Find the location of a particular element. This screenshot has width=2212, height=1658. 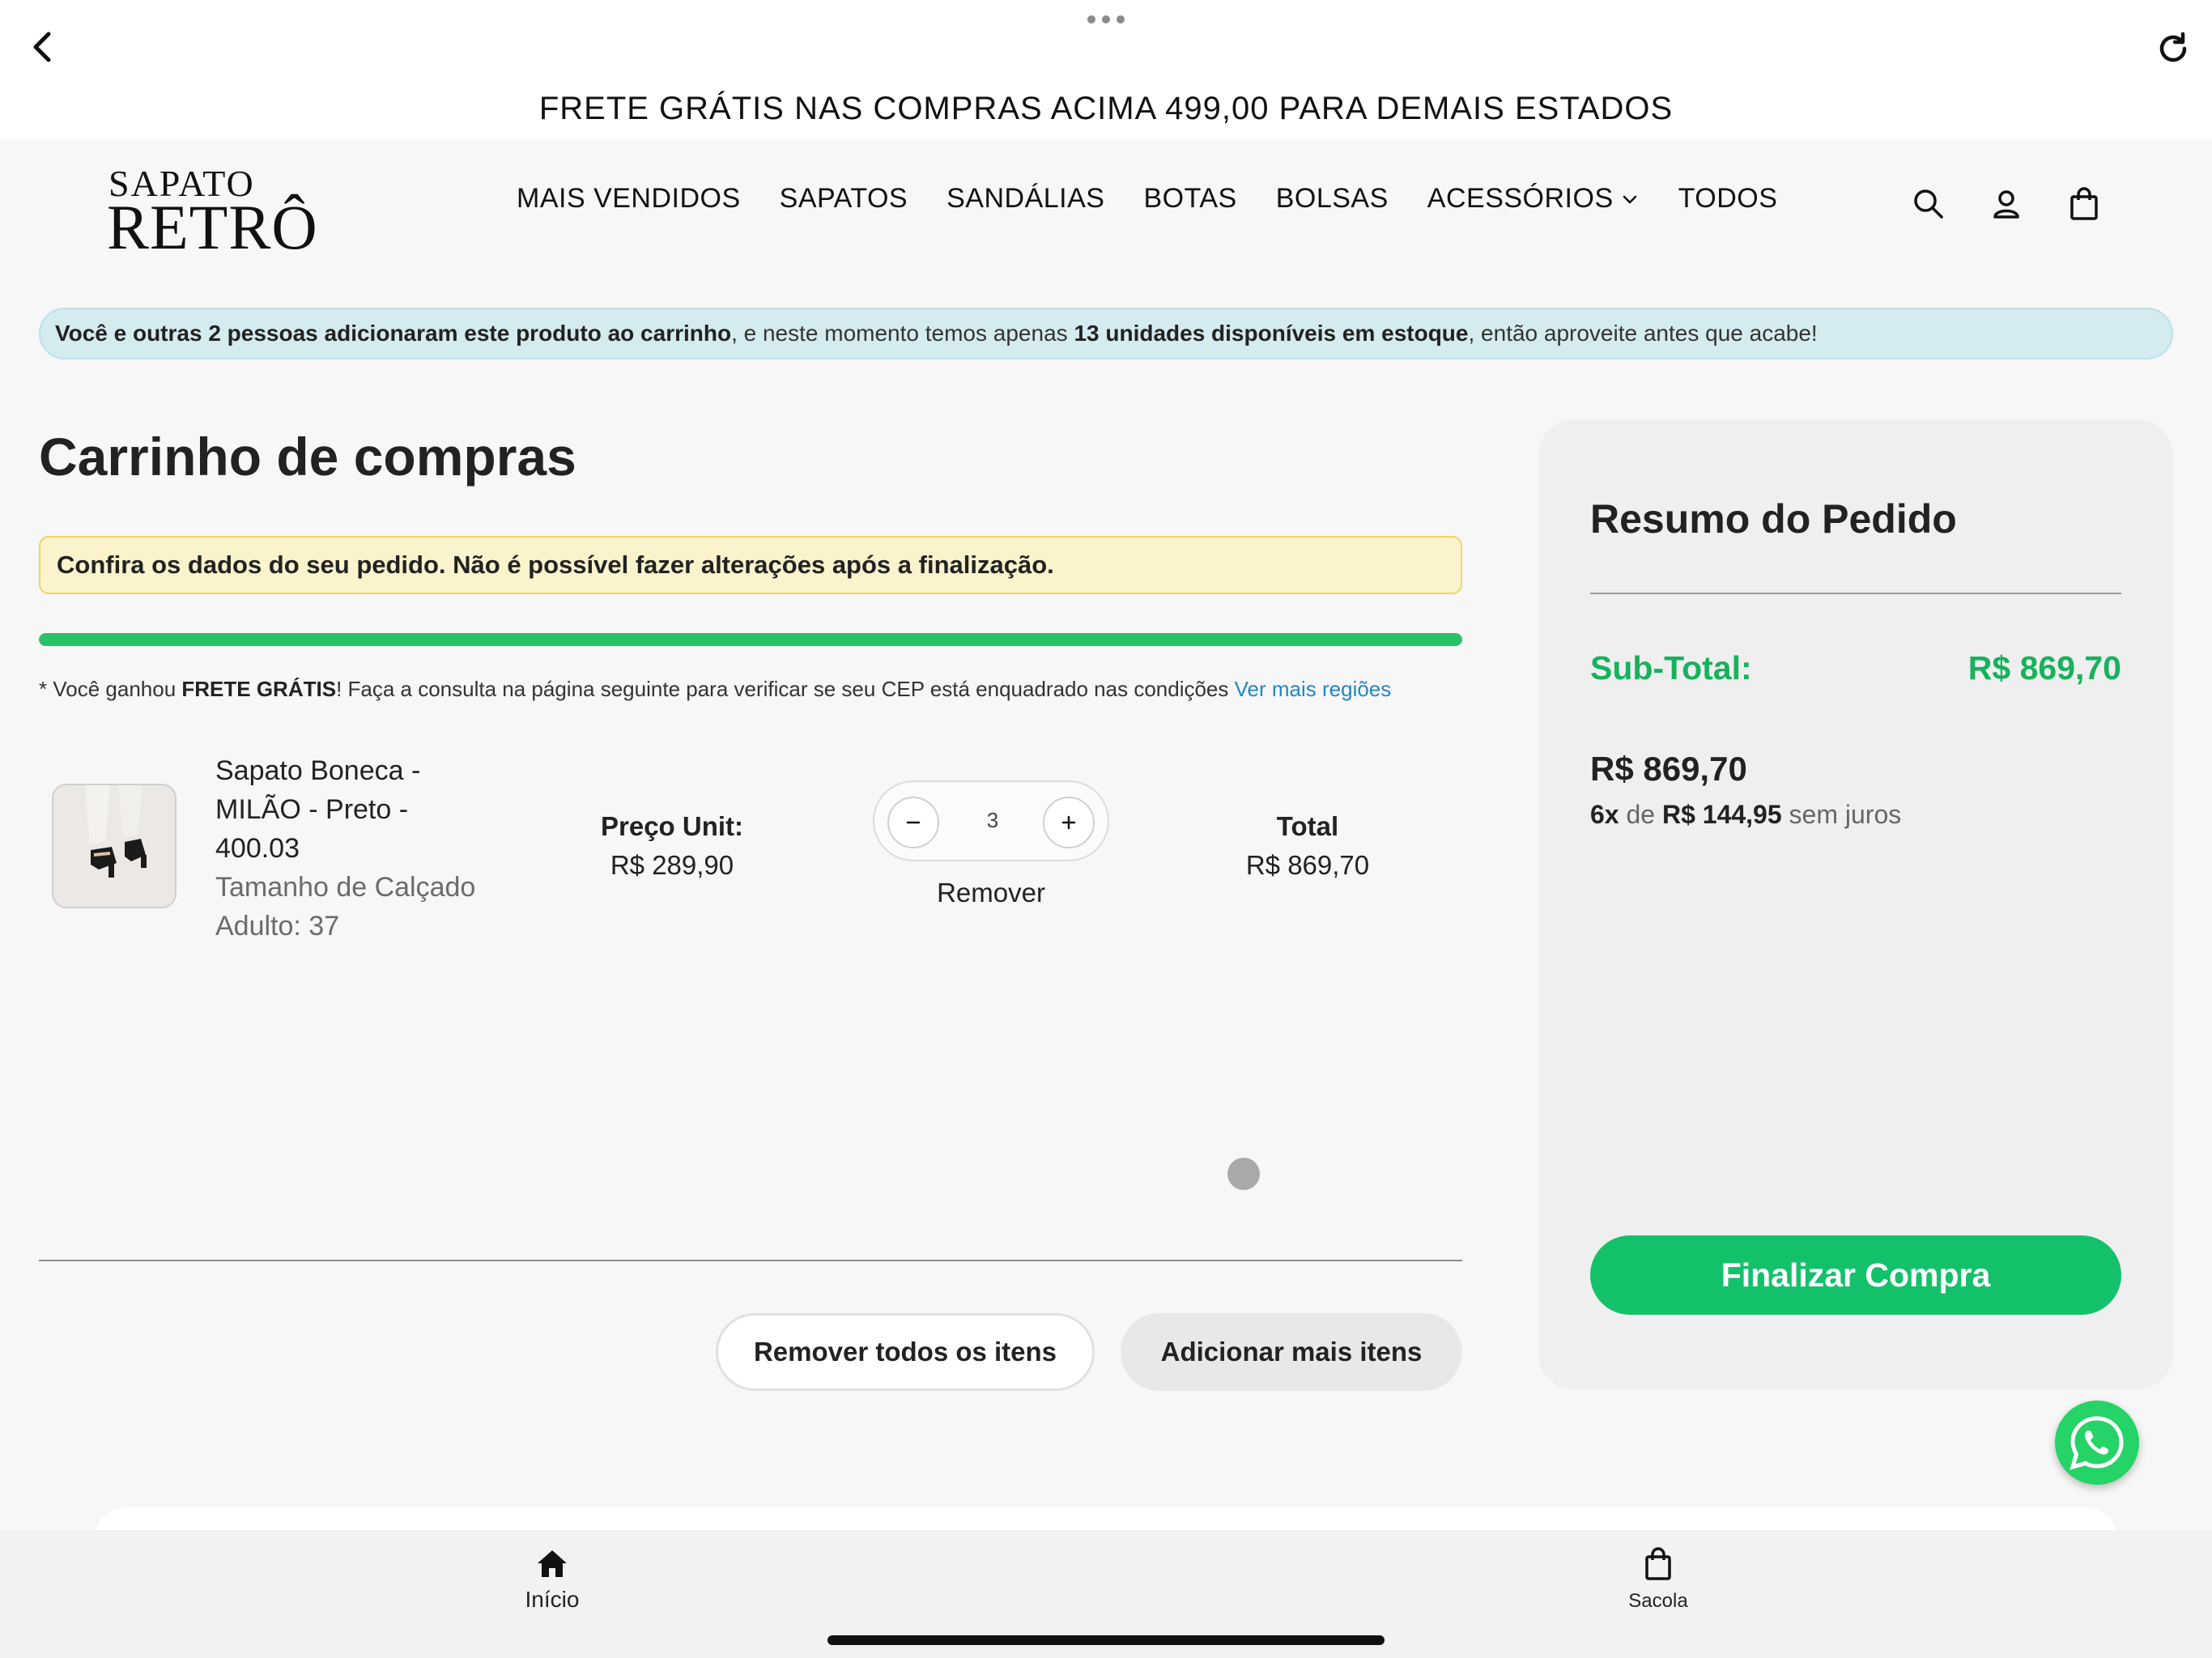

store-logo: SAPATO RETRÔ is located at coordinates (212, 210).